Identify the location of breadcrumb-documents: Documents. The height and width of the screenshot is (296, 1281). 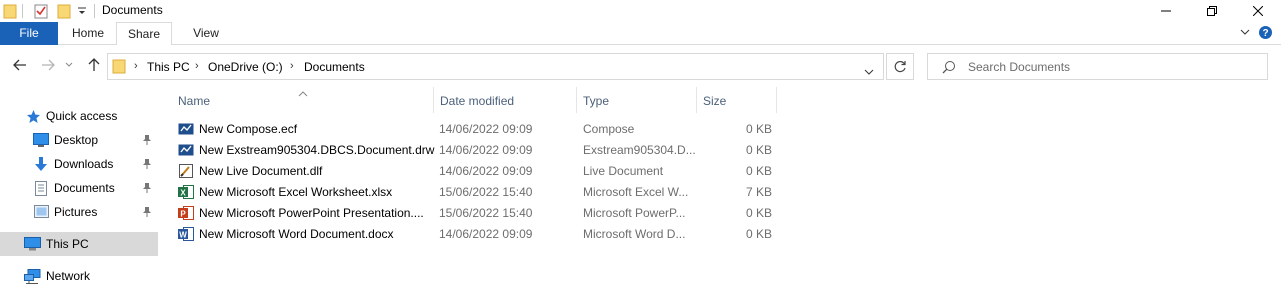
(334, 67).